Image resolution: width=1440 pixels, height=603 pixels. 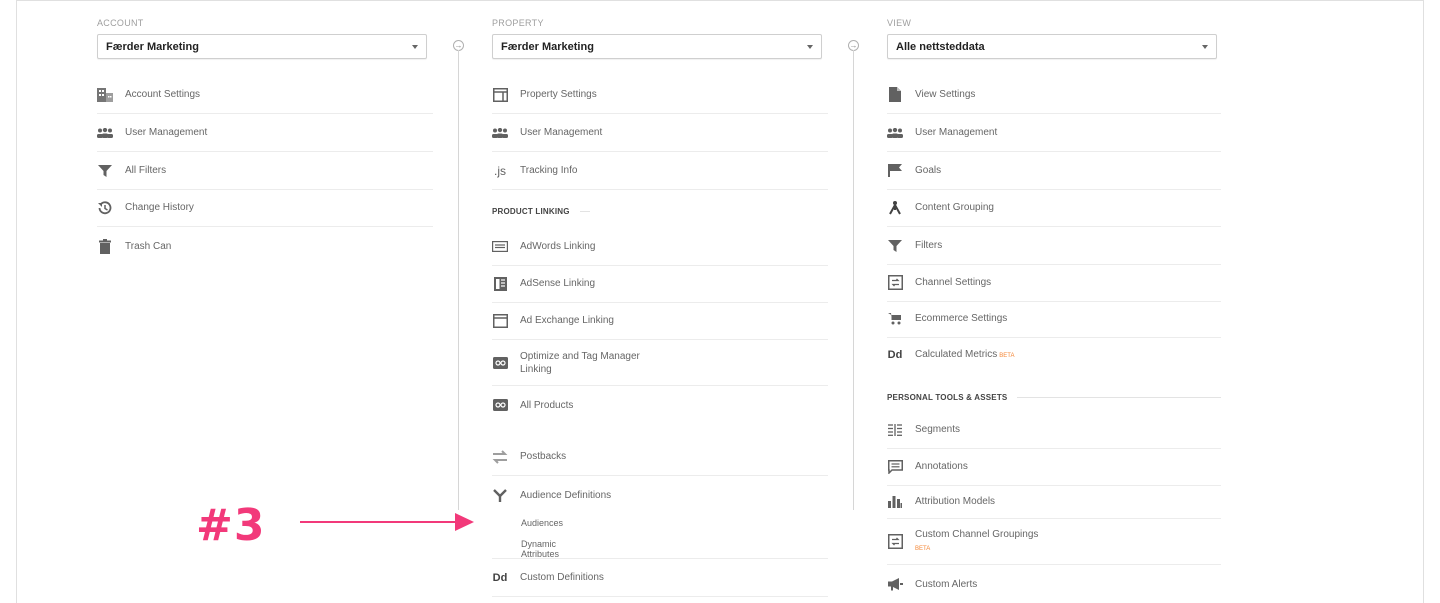 What do you see at coordinates (895, 430) in the screenshot?
I see `segments-icon` at bounding box center [895, 430].